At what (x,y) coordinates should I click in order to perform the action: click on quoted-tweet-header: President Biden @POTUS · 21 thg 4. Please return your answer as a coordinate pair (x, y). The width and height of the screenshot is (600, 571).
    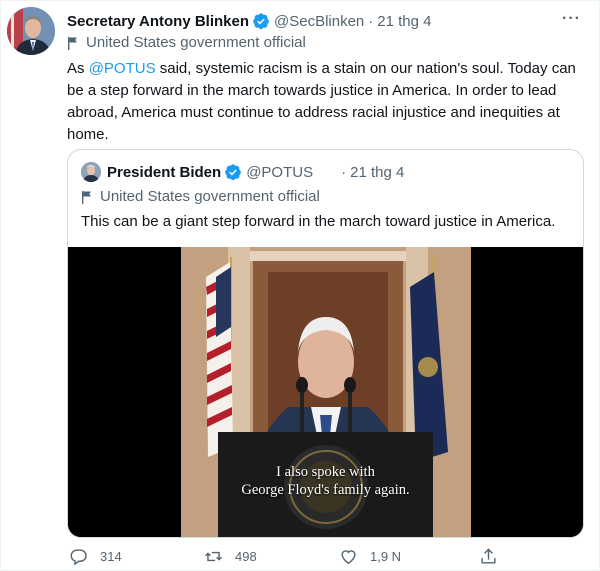
    Looking at the image, I should click on (242, 172).